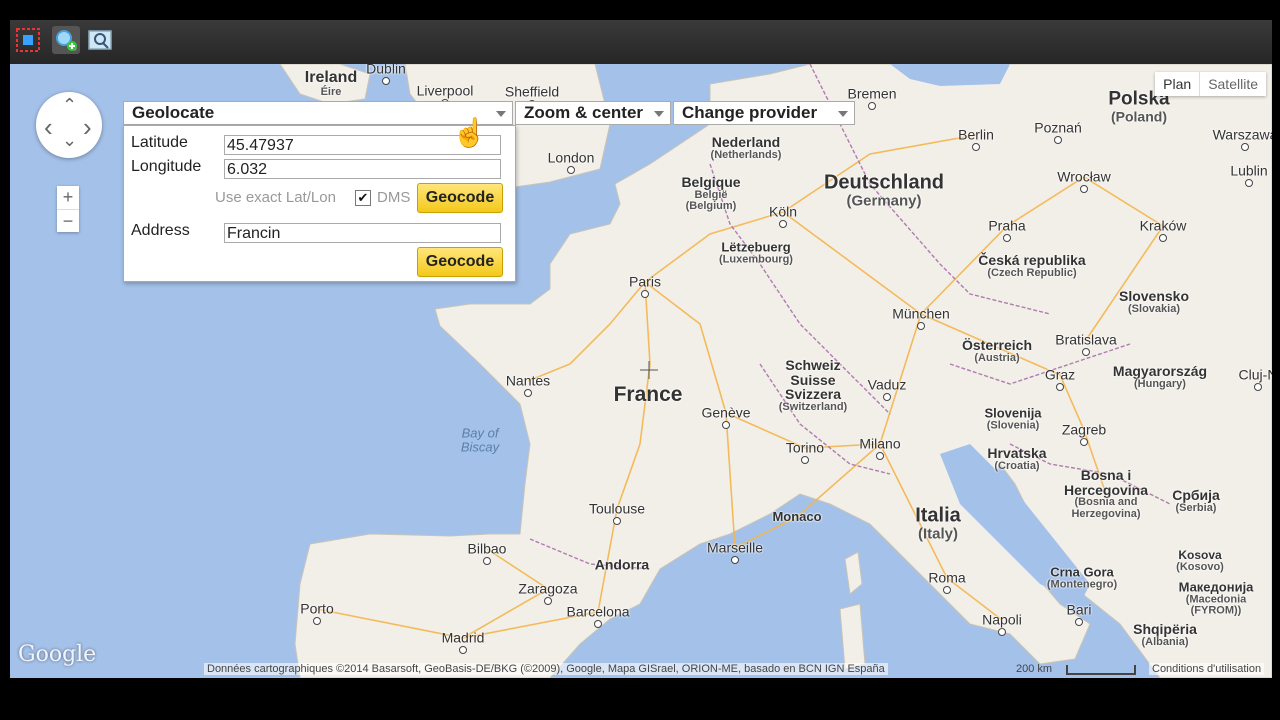  Describe the element at coordinates (1200, 554) in the screenshot. I see `country-name: Kosova` at that location.